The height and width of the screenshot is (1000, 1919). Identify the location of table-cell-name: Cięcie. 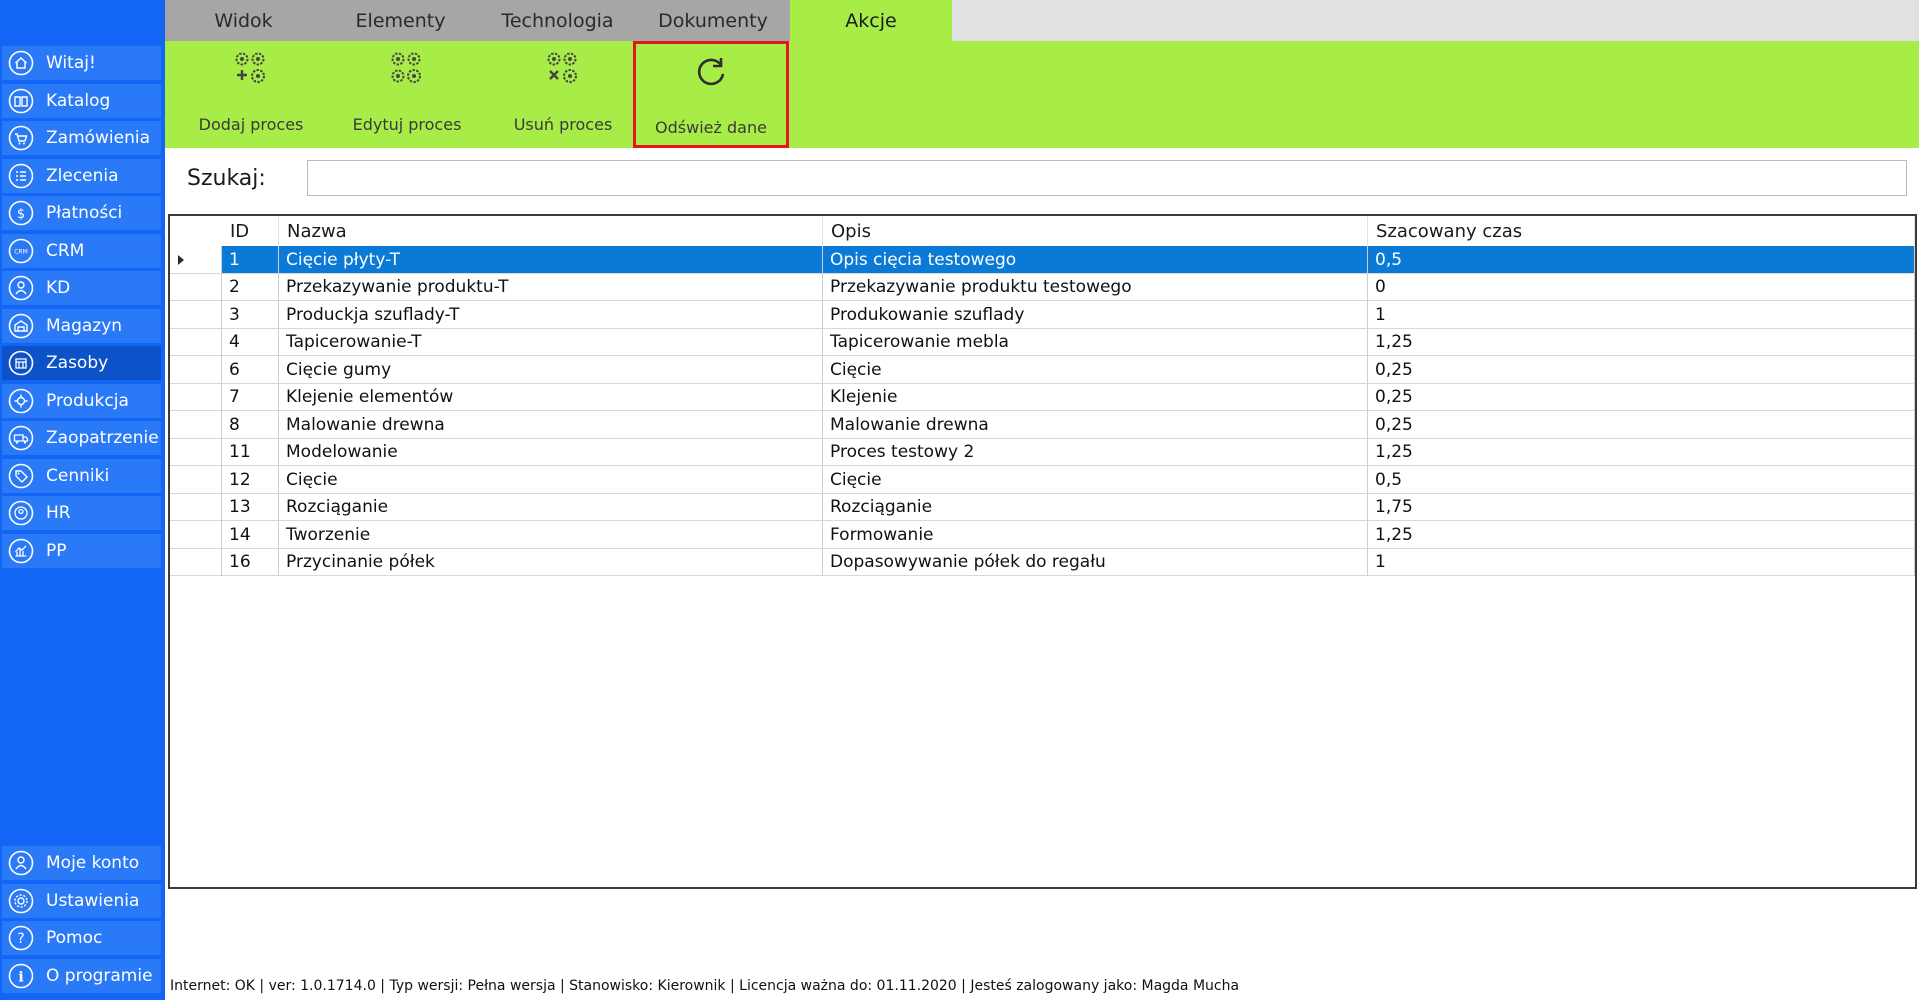
(551, 479).